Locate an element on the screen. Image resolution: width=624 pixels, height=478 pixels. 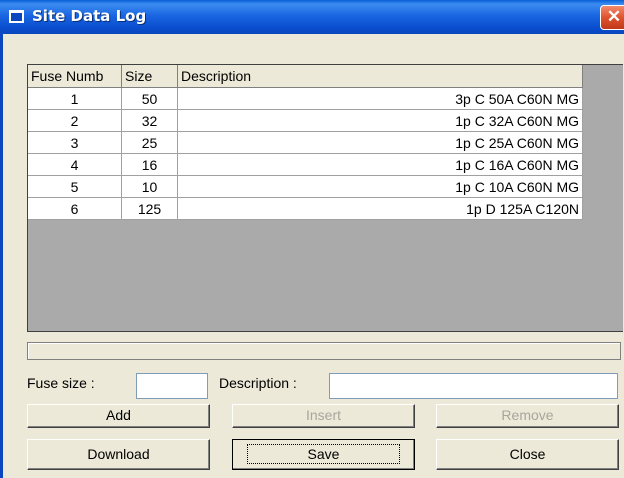
cell-size: 32 is located at coordinates (149, 120).